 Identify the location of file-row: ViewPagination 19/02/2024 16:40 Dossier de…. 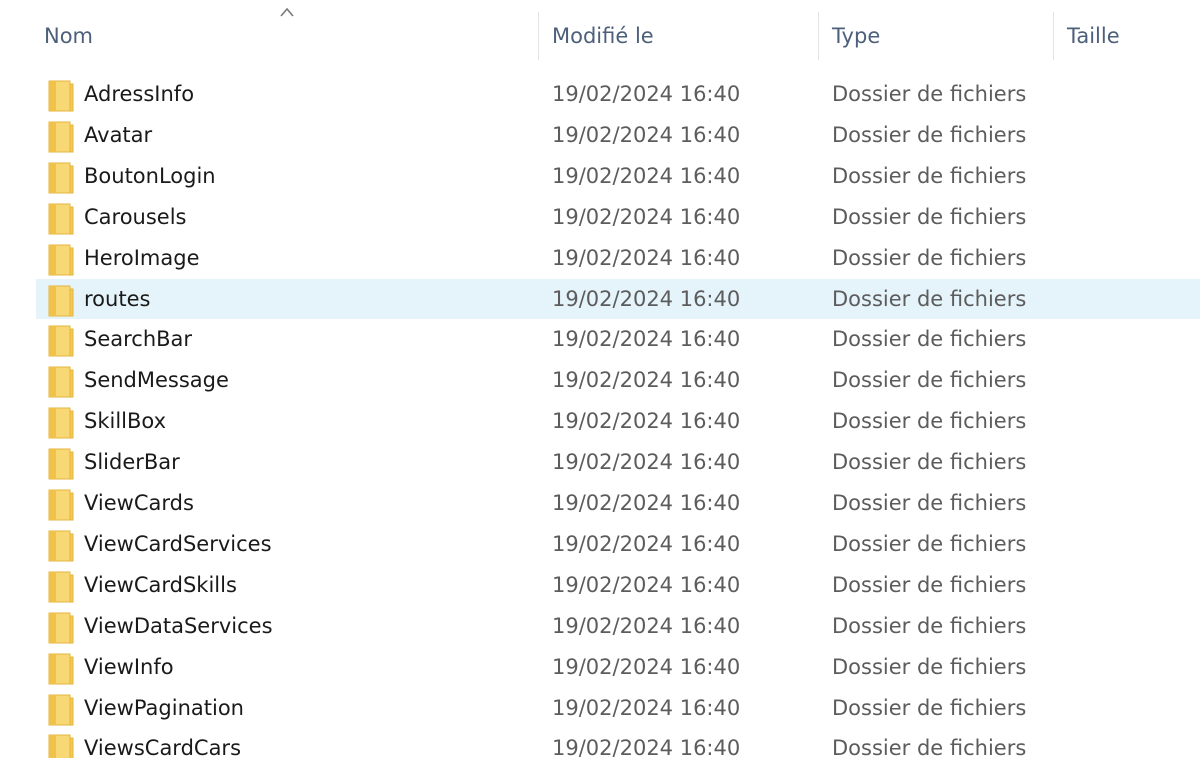
(618, 708).